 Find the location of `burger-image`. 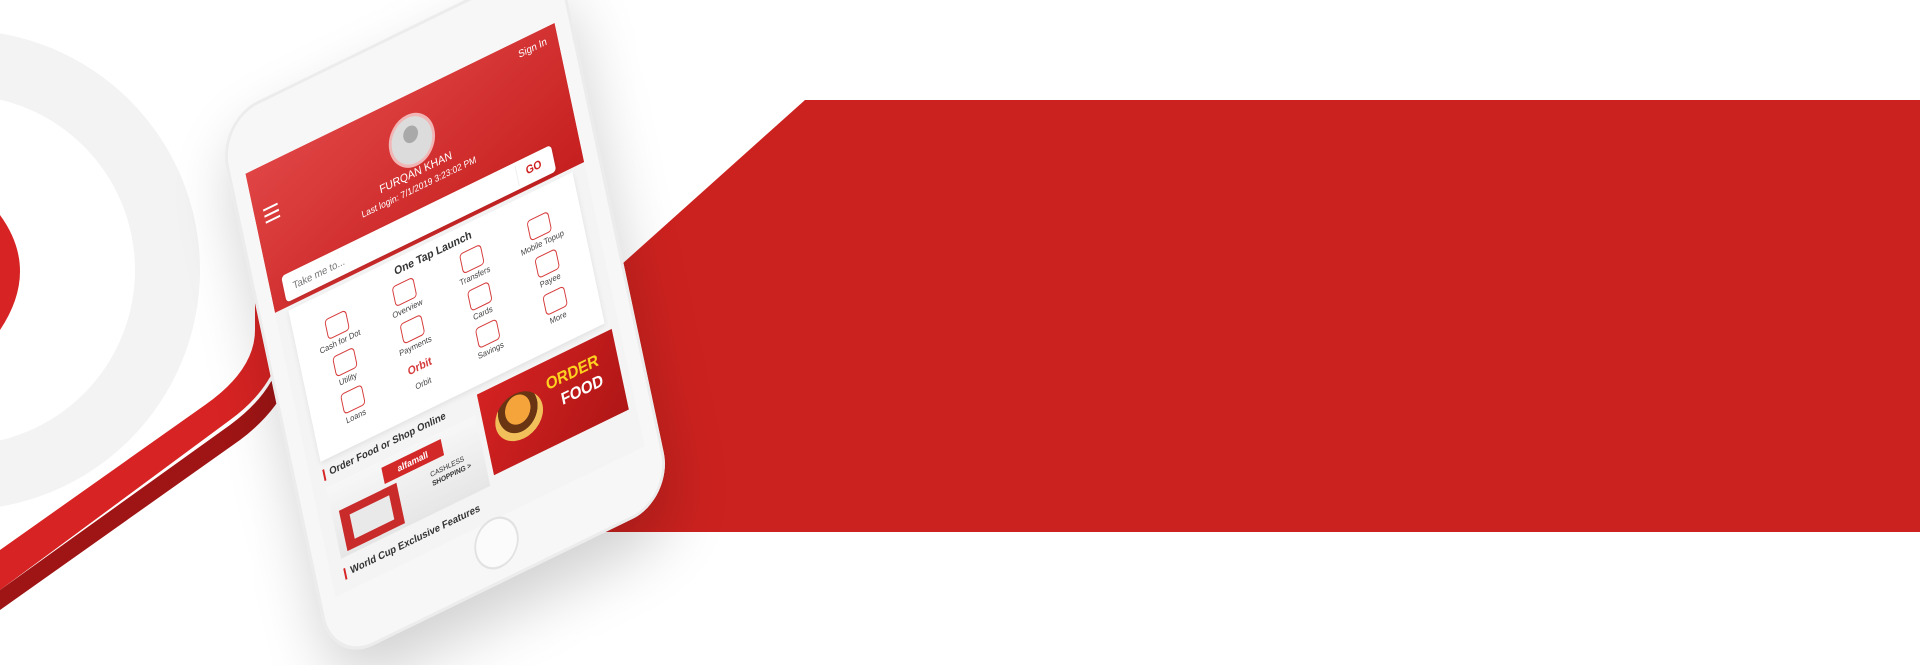

burger-image is located at coordinates (519, 416).